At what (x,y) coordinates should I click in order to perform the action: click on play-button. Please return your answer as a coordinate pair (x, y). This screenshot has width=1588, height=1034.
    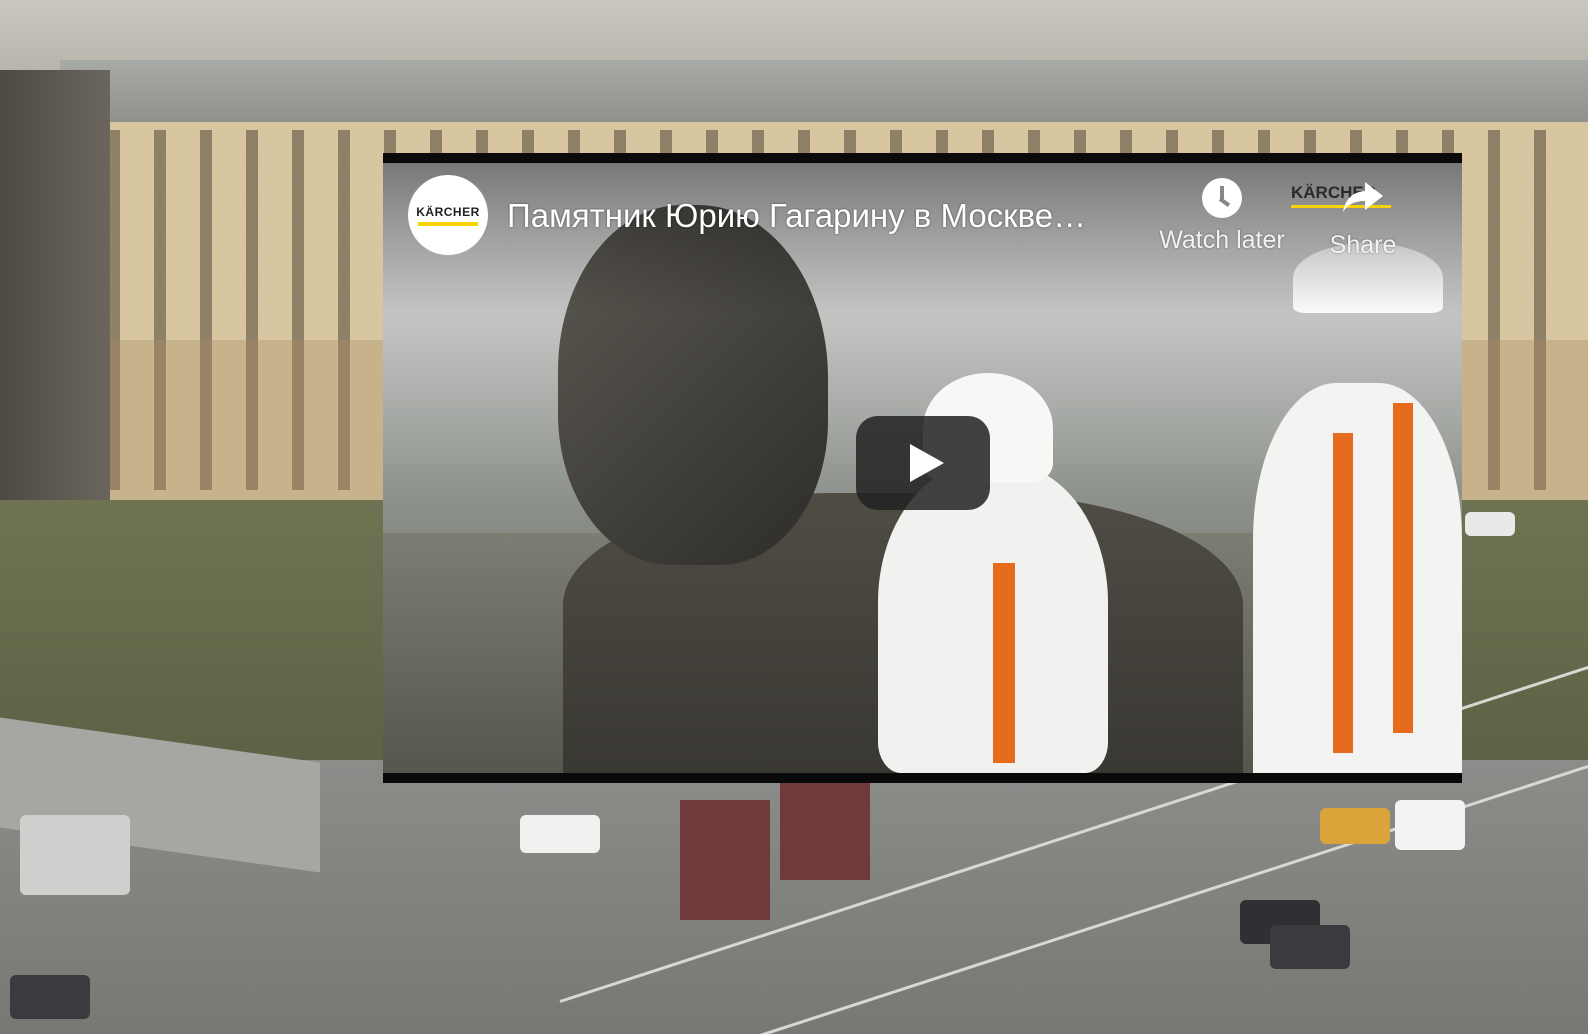
    Looking at the image, I should click on (923, 463).